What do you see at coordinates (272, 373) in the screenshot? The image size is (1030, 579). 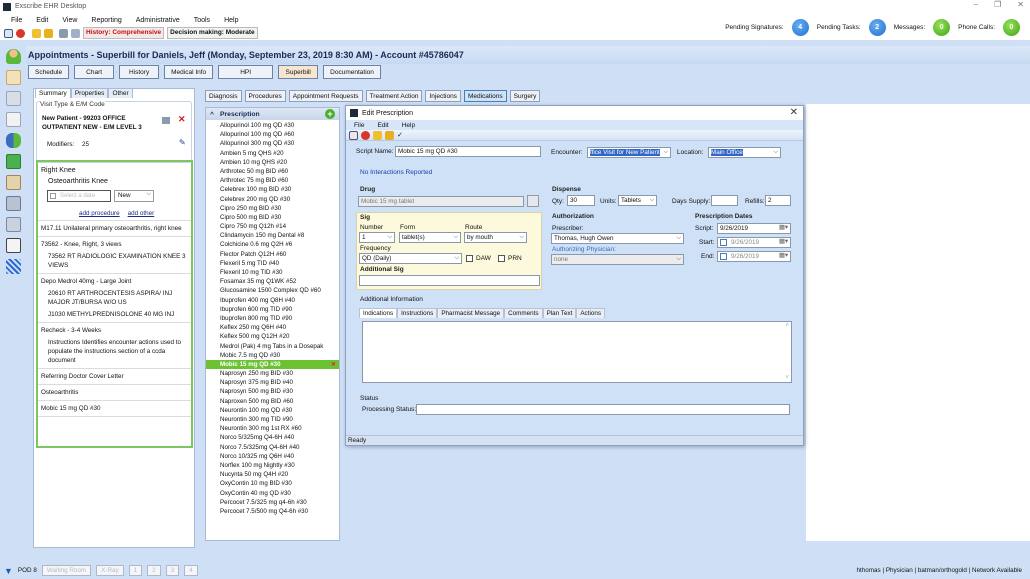 I see `prescription-item: Naprosyn 250 mg BID #30` at bounding box center [272, 373].